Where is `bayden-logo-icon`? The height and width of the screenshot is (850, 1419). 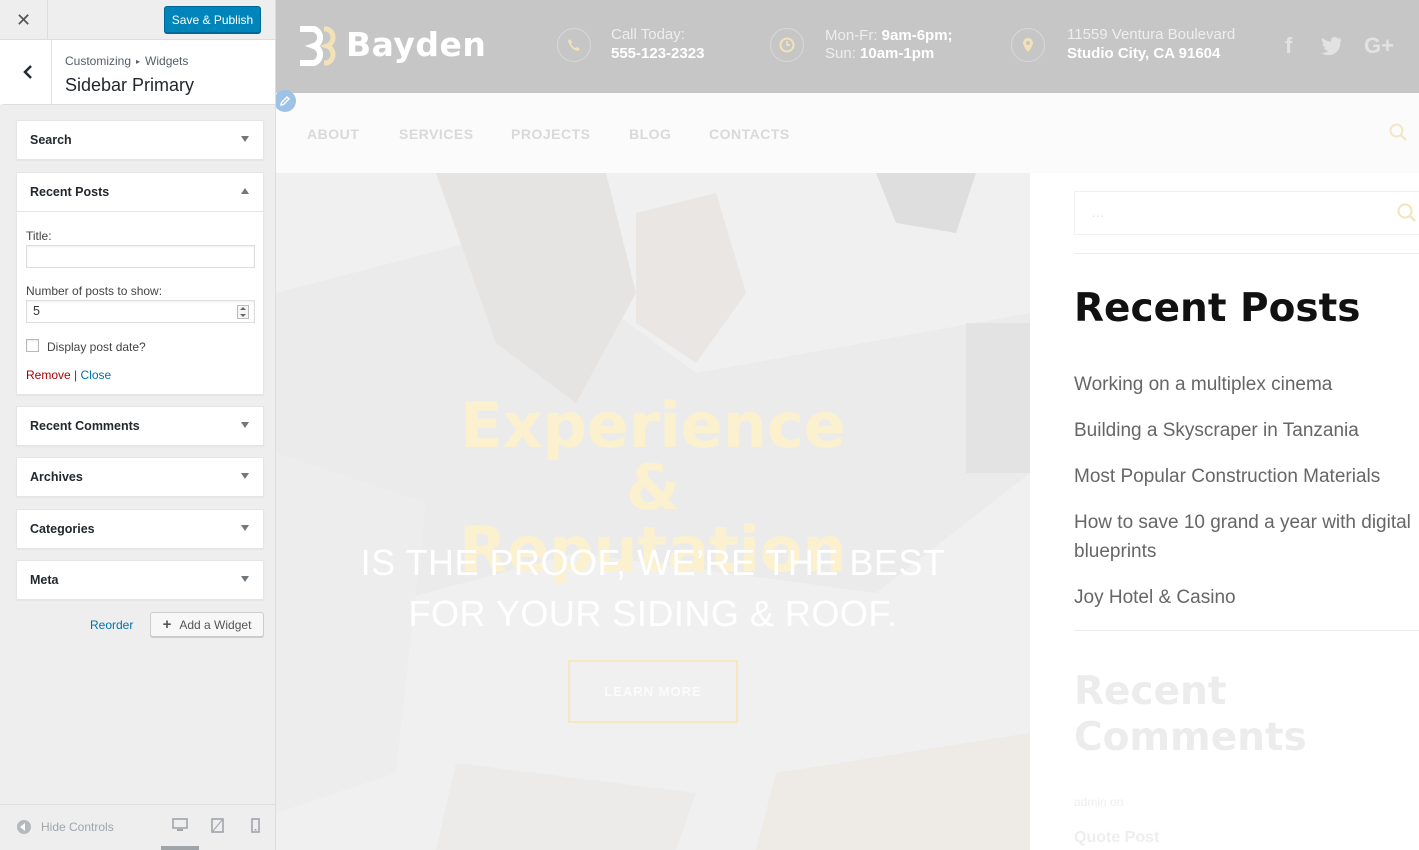
bayden-logo-icon is located at coordinates (317, 46).